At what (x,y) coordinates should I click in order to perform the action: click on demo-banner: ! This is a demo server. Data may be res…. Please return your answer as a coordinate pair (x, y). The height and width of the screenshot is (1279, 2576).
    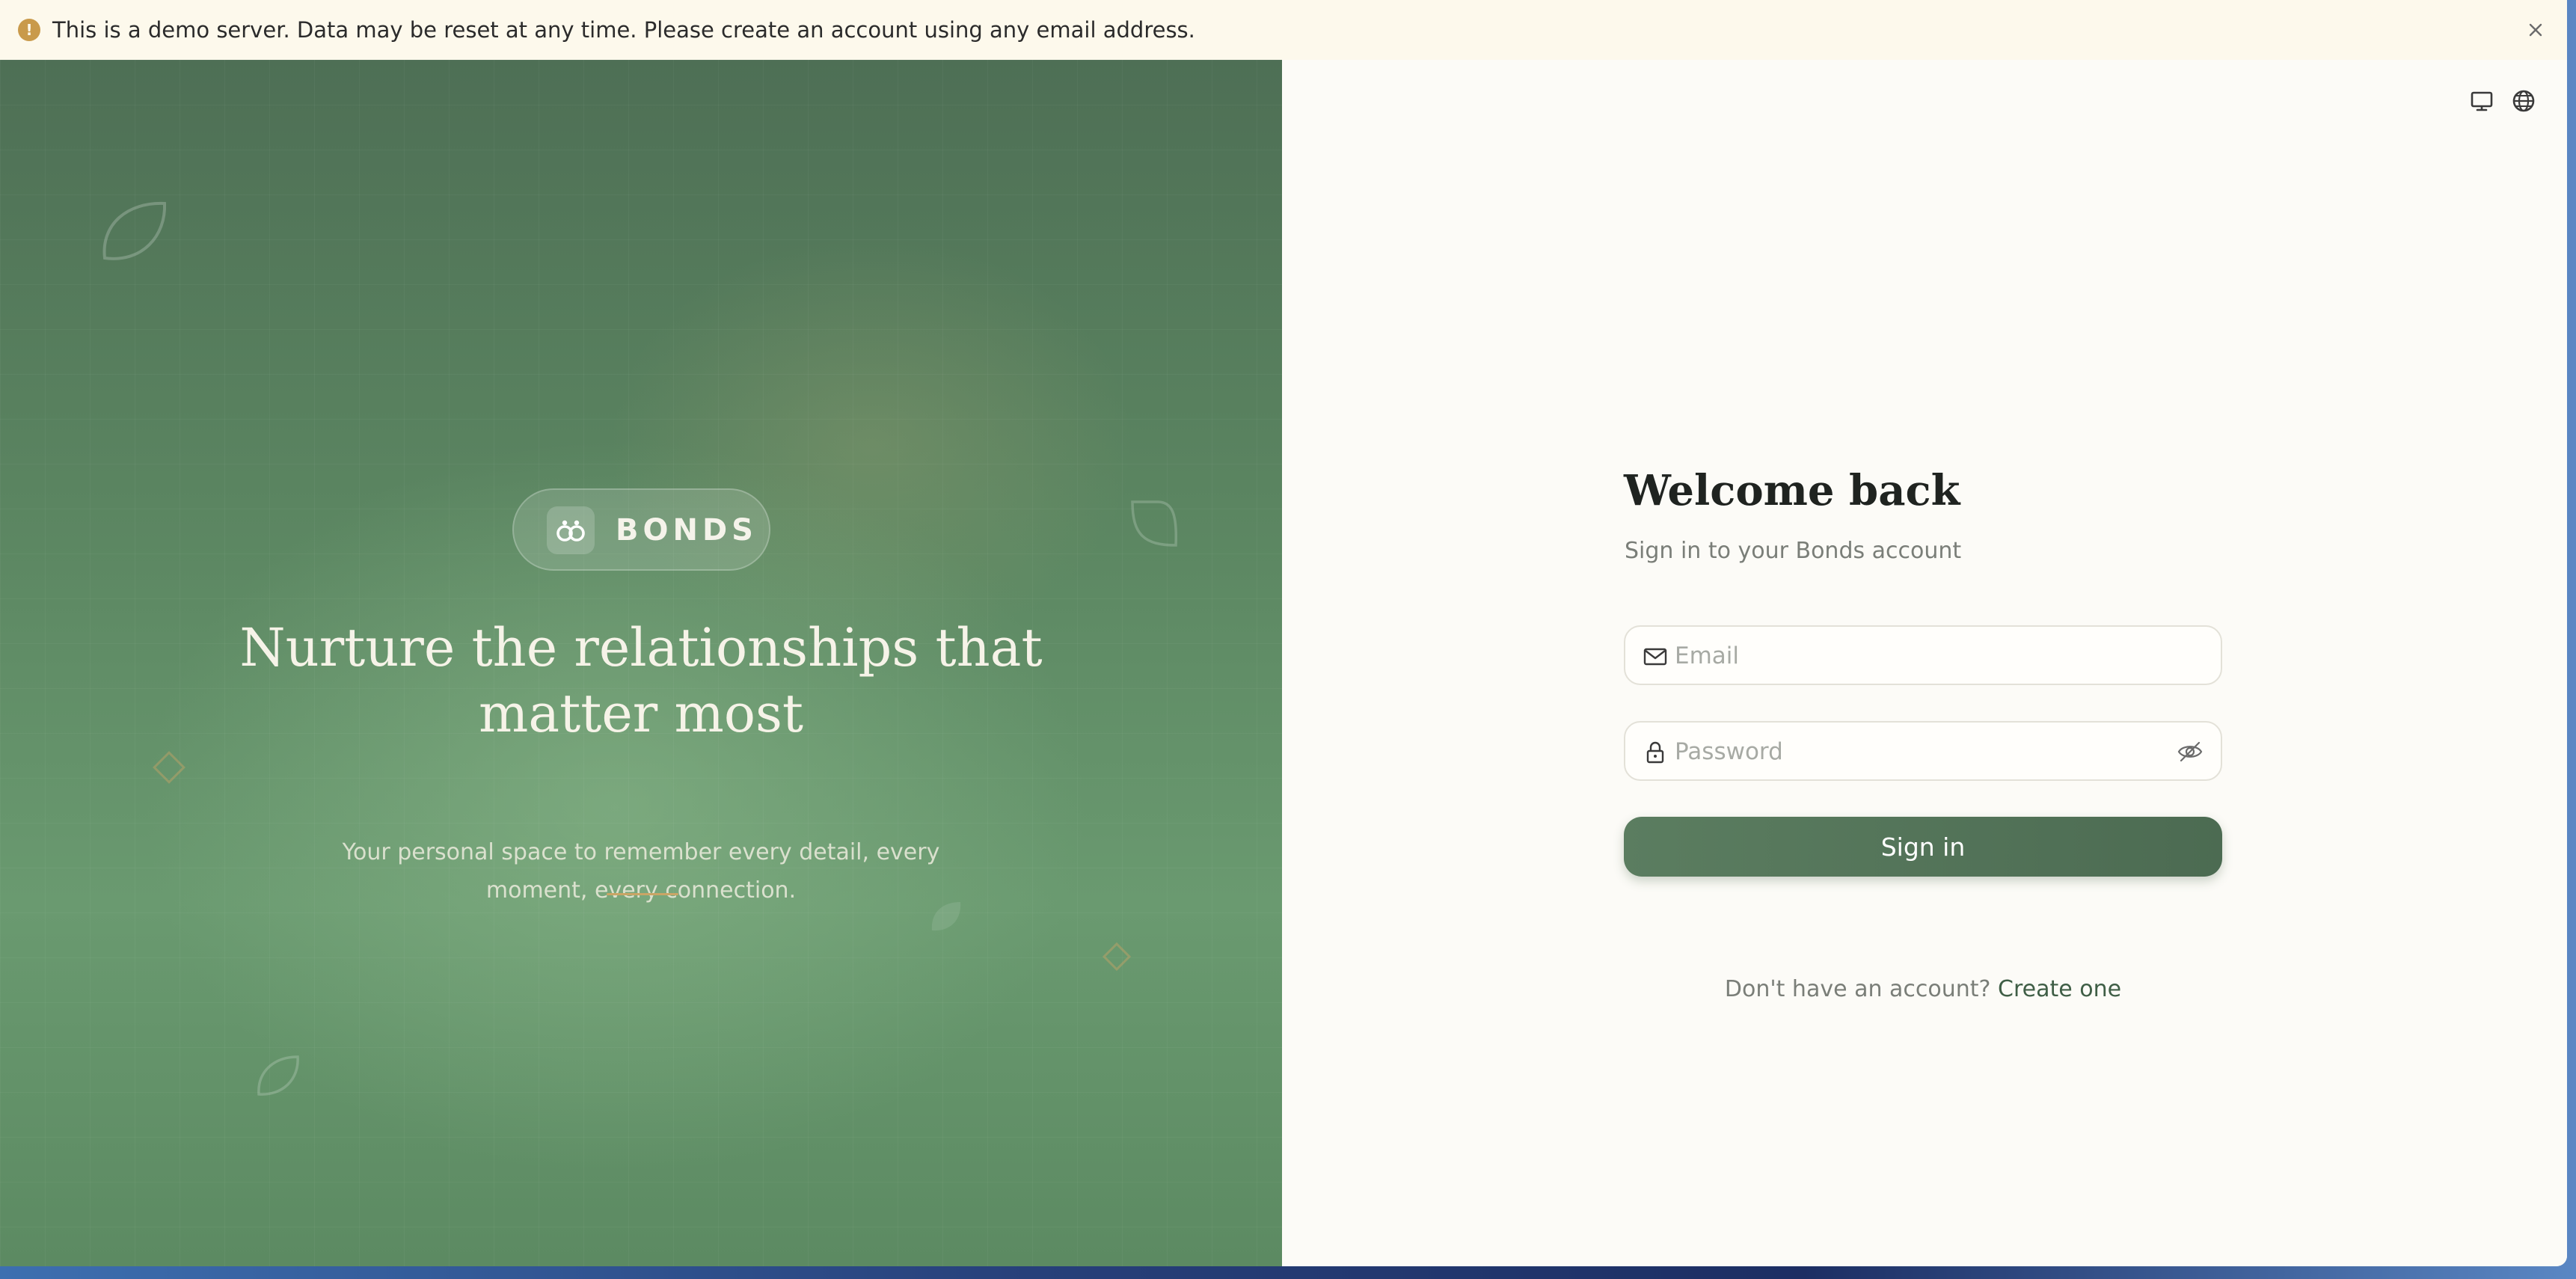
    Looking at the image, I should click on (1283, 30).